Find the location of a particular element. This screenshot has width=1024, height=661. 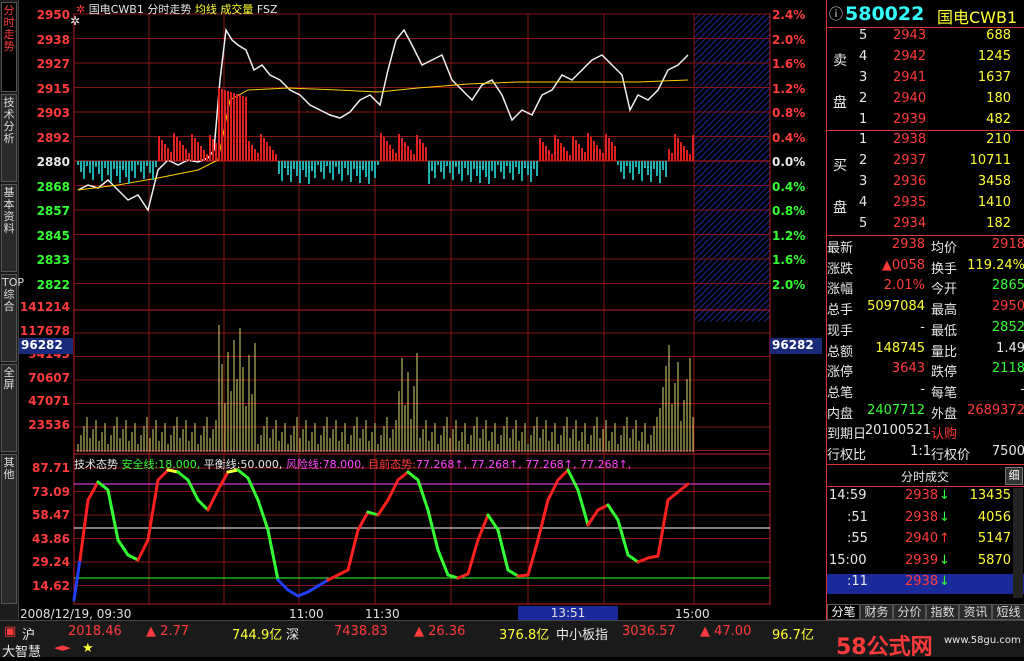

stats-row: 现手 - 最低 2852 is located at coordinates (925, 330).